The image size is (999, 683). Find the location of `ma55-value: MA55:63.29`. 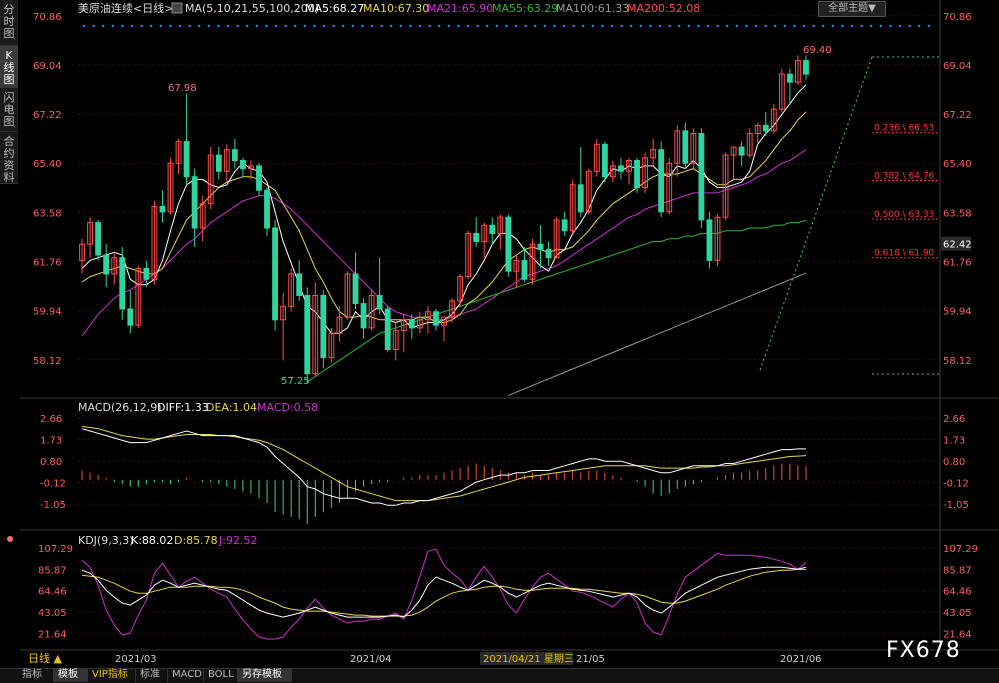

ma55-value: MA55:63.29 is located at coordinates (525, 8).